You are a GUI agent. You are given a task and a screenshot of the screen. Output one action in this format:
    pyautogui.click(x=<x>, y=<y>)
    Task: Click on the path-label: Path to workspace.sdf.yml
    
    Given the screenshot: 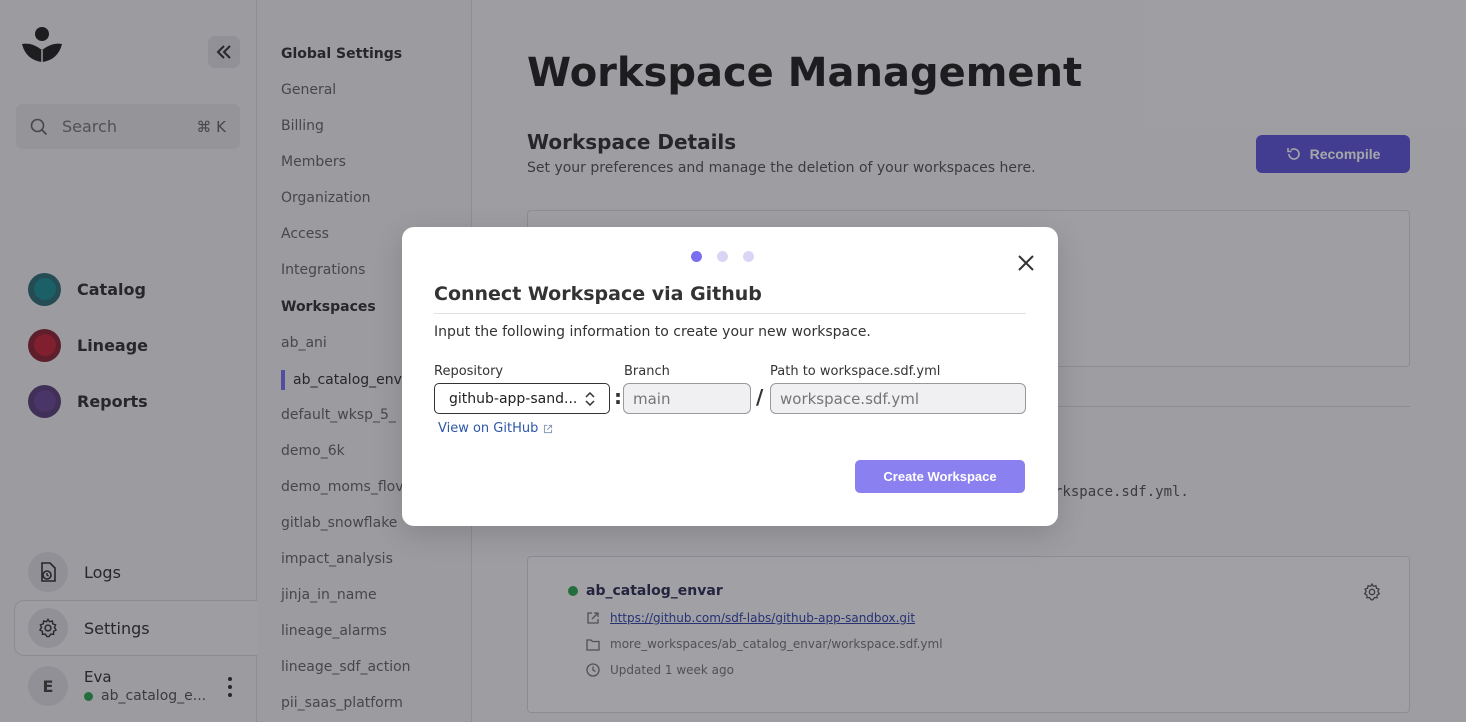 What is the action you would take?
    pyautogui.click(x=855, y=371)
    